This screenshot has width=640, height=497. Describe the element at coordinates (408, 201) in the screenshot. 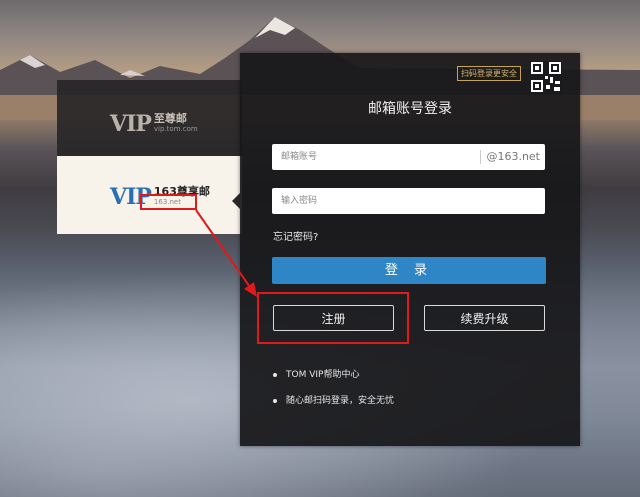

I see `password-input: 输入密码` at that location.